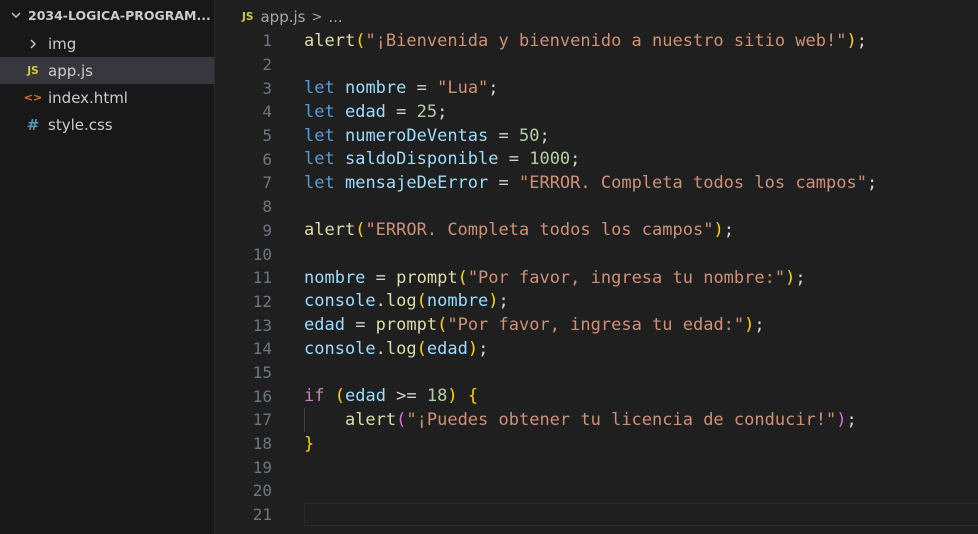 The width and height of the screenshot is (978, 534). Describe the element at coordinates (596, 373) in the screenshot. I see `code-line: 15` at that location.